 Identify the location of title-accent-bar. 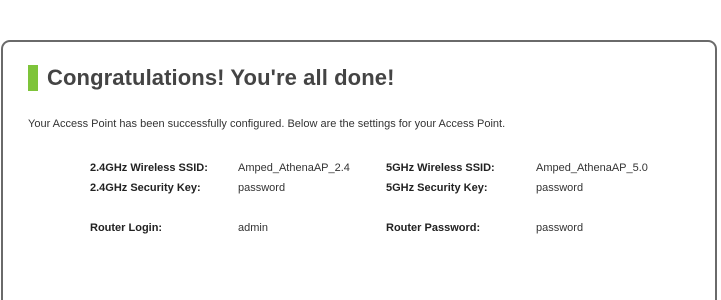
(33, 78).